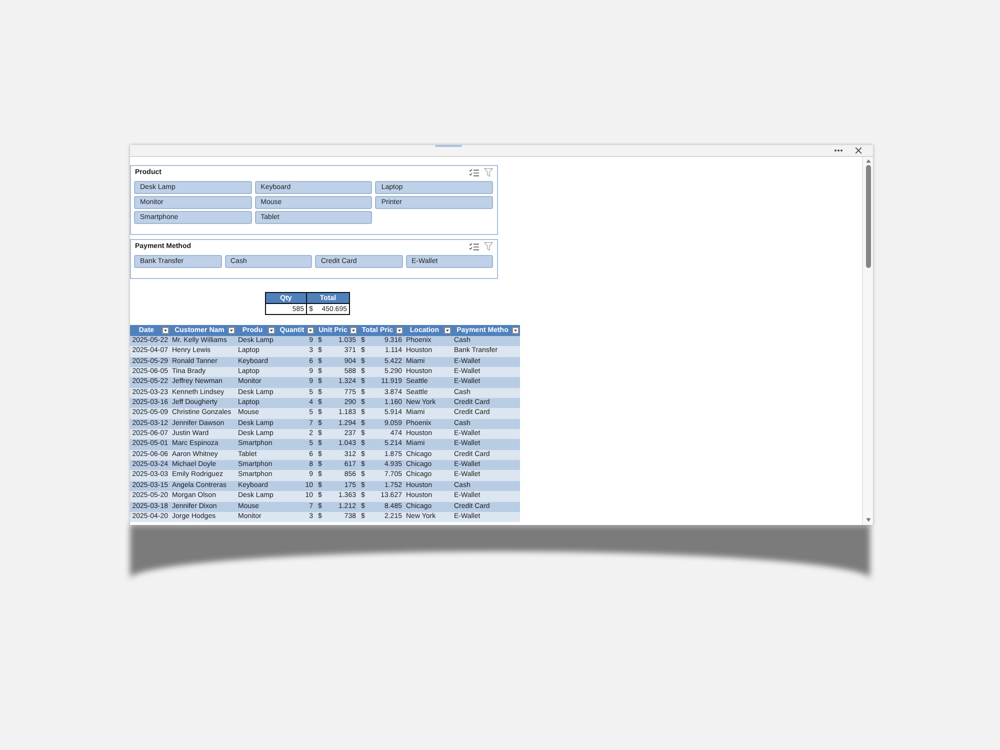 The height and width of the screenshot is (750, 1000). What do you see at coordinates (448, 146) in the screenshot?
I see `drag-handle` at bounding box center [448, 146].